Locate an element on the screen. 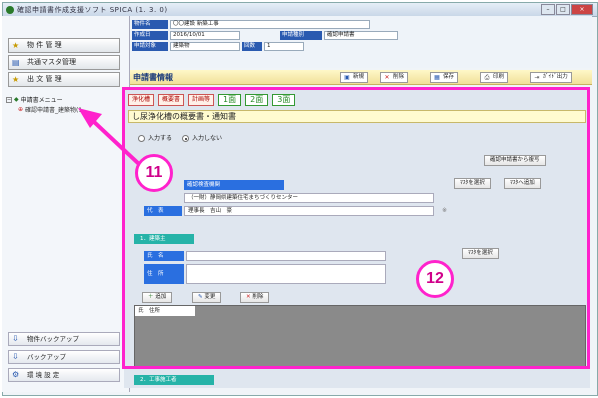  callout-12: 12 is located at coordinates (435, 279).